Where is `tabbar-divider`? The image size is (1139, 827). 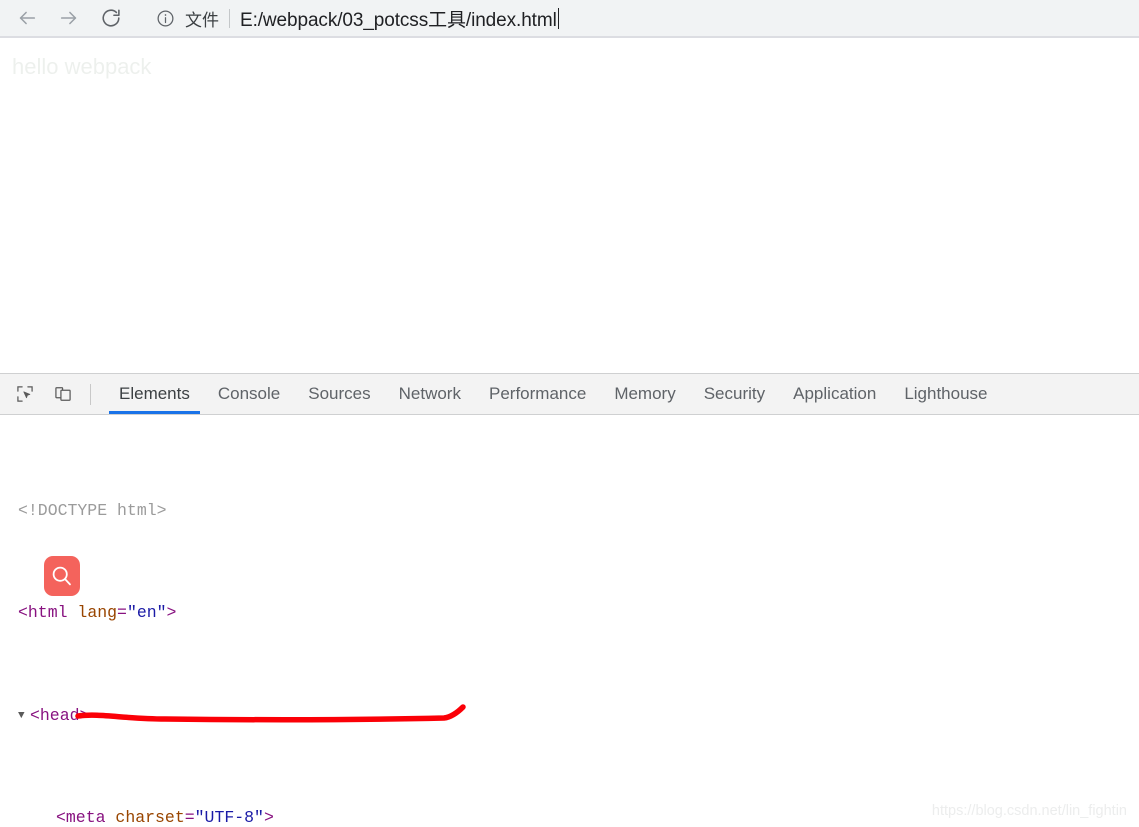 tabbar-divider is located at coordinates (90, 394).